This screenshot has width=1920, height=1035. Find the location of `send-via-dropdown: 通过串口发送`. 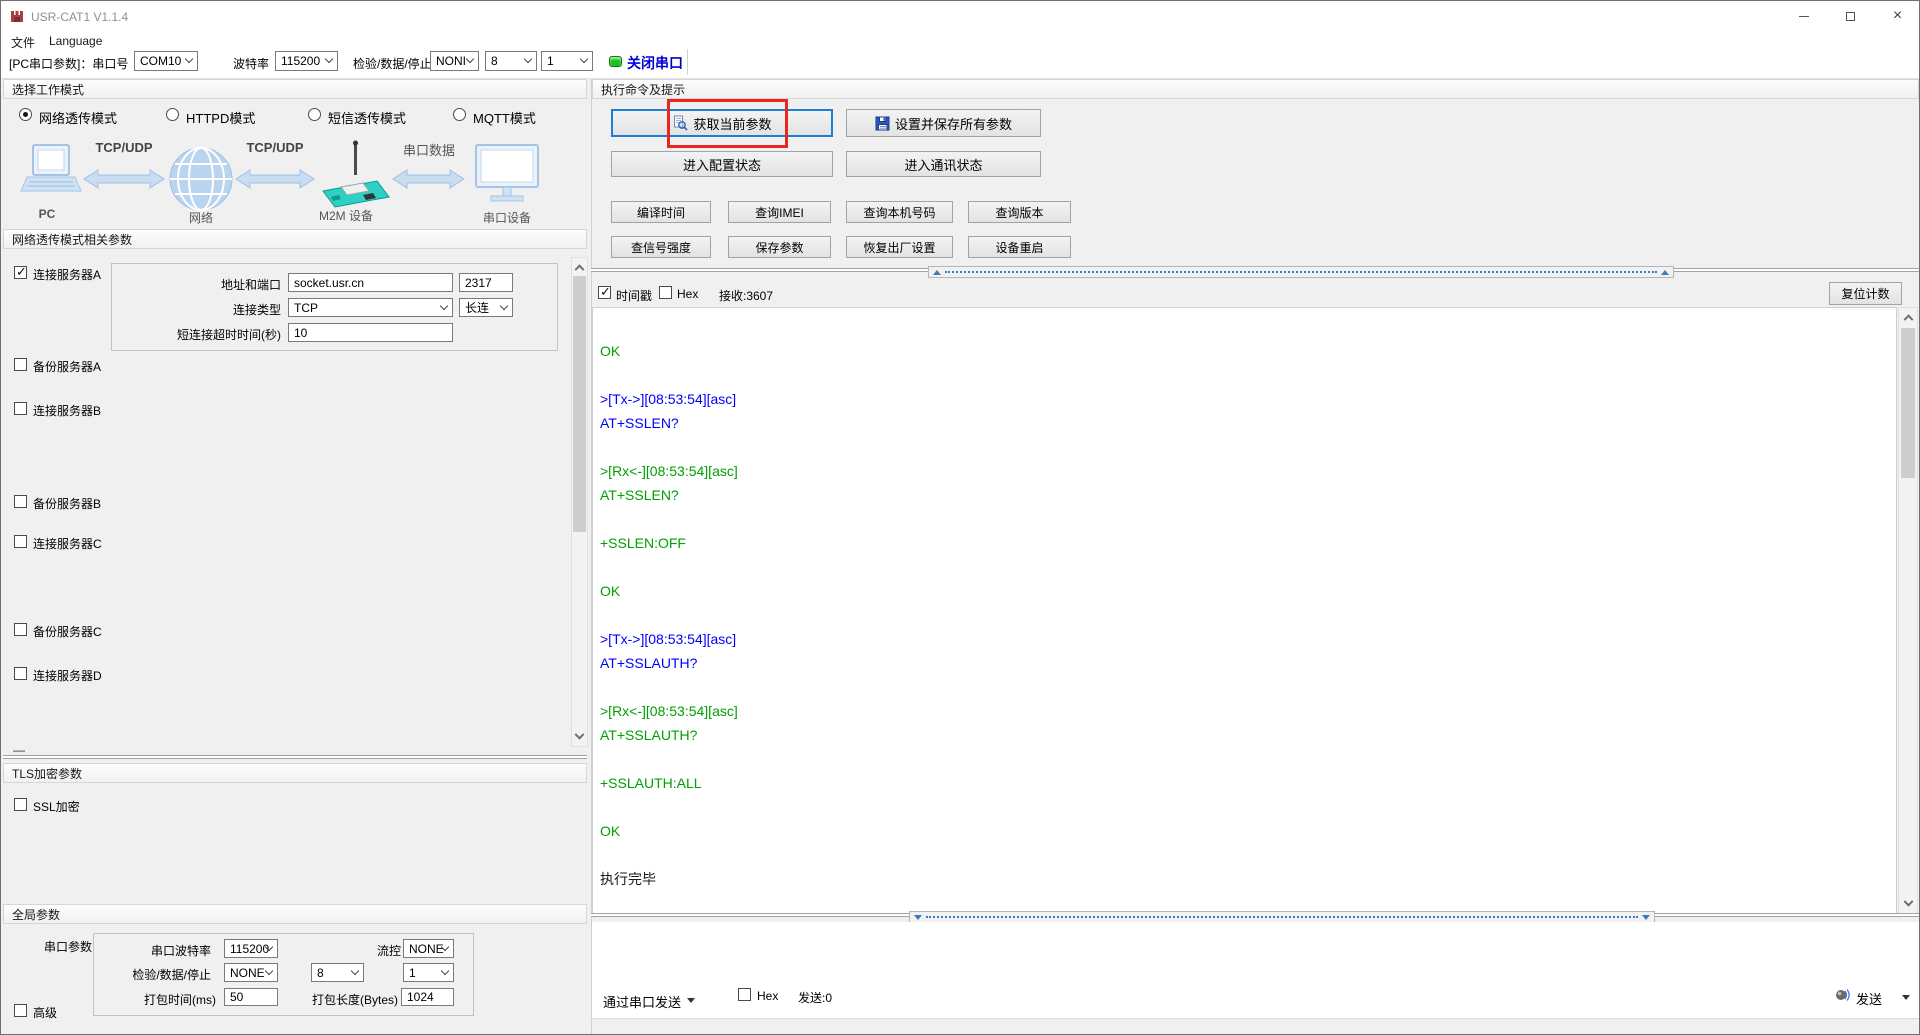

send-via-dropdown: 通过串口发送 is located at coordinates (642, 1001).